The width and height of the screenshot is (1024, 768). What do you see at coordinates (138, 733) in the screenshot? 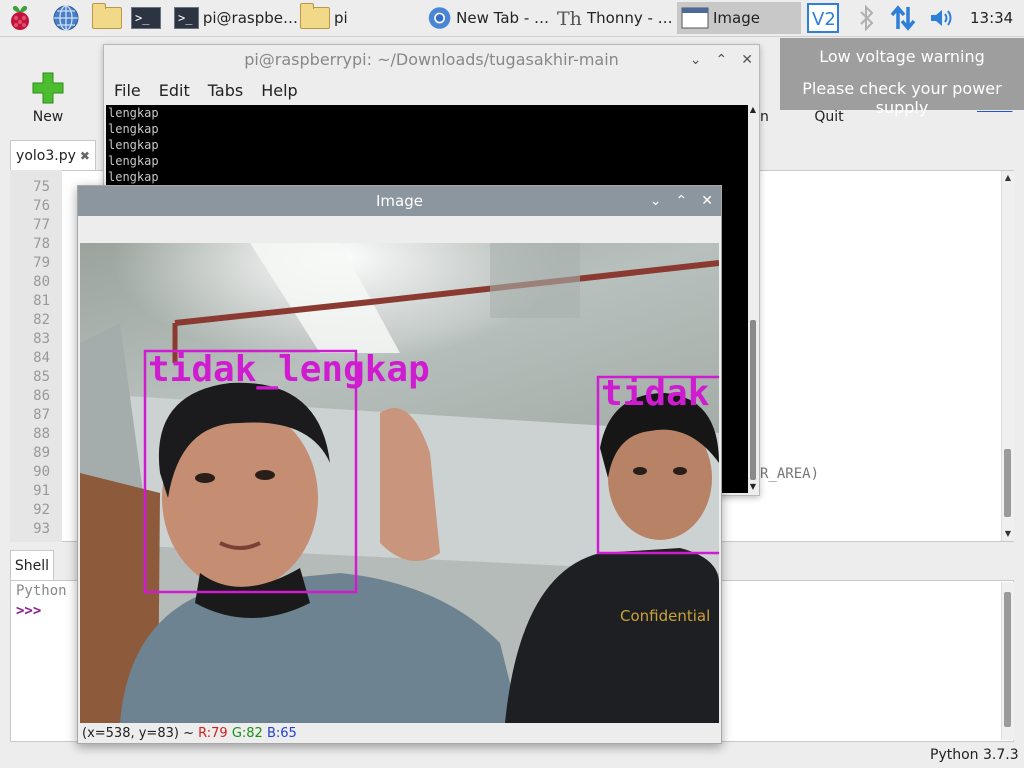
I see `cursor-coords: (x=538, y=83) ~` at bounding box center [138, 733].